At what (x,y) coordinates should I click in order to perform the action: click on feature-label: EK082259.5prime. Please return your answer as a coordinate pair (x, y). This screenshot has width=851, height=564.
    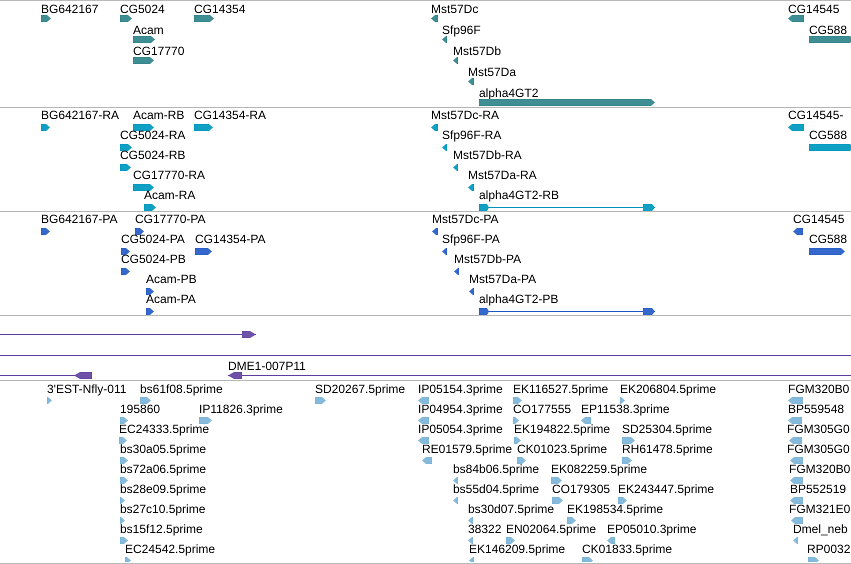
    Looking at the image, I should click on (599, 469).